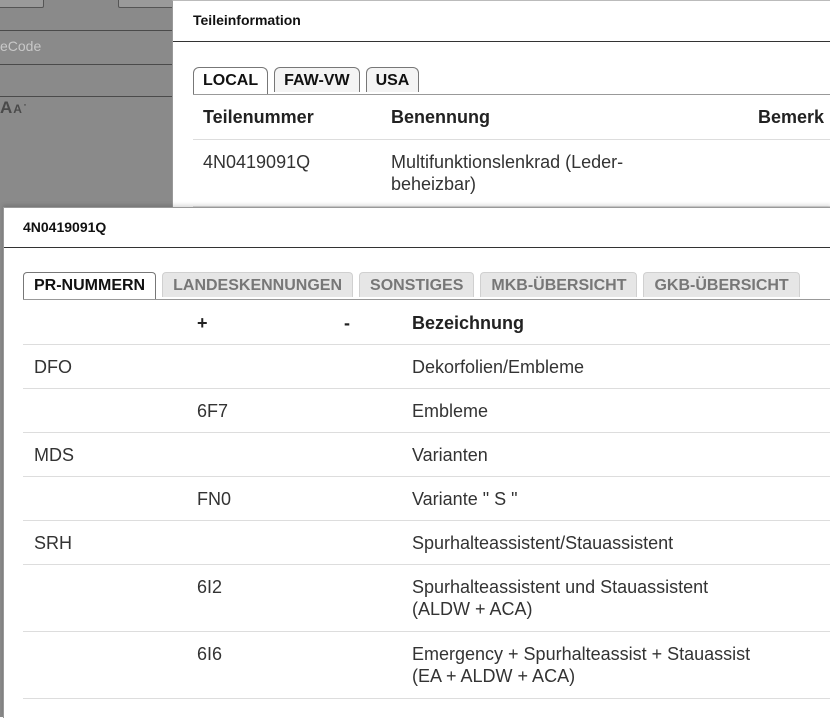 This screenshot has width=830, height=718. I want to click on tab-faw-vw: FAW-VW, so click(317, 79).